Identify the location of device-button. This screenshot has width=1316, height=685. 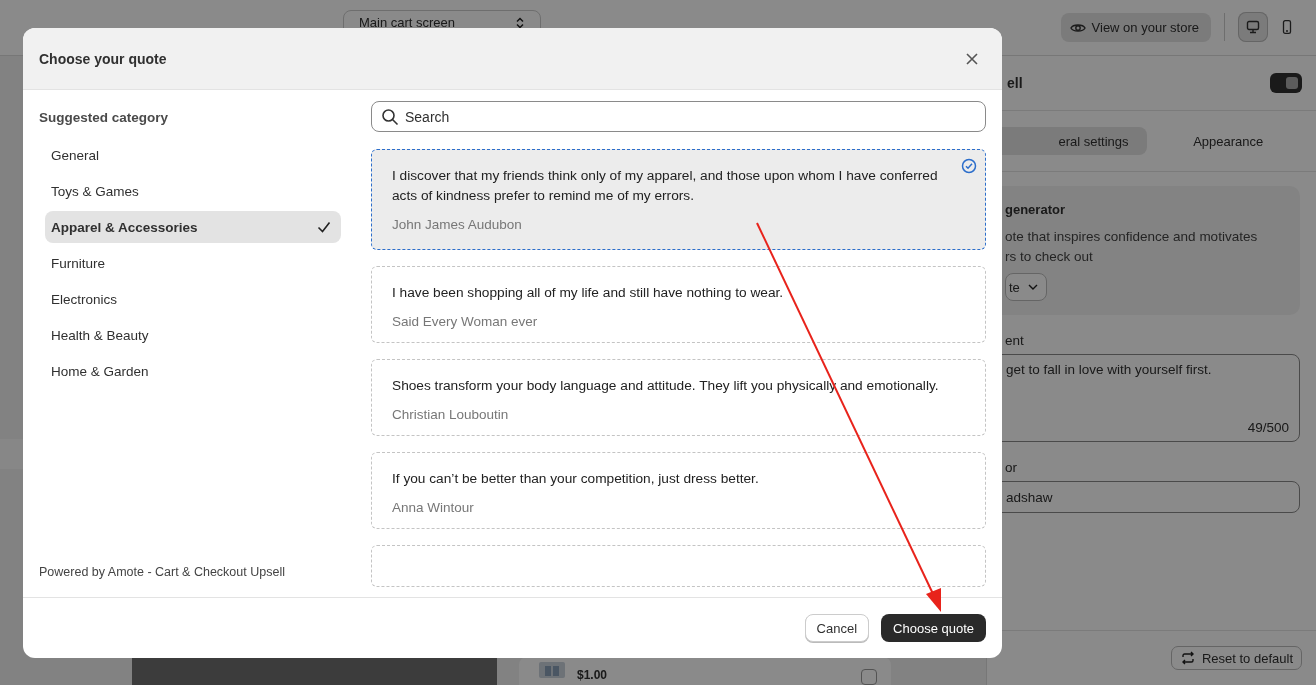
(1253, 27).